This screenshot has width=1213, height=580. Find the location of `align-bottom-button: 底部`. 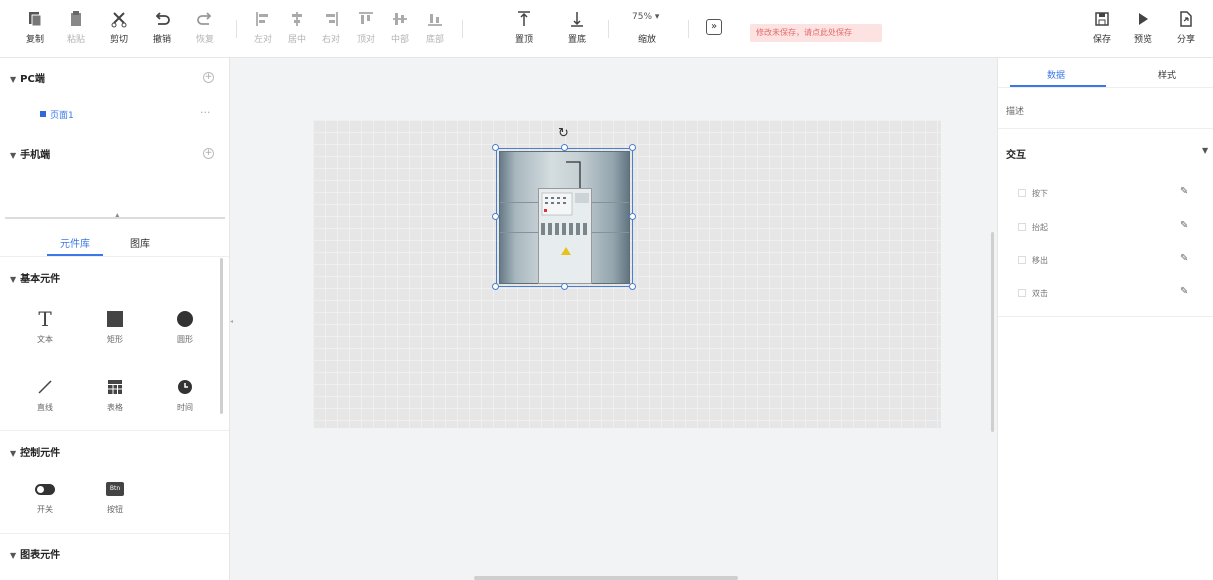

align-bottom-button: 底部 is located at coordinates (435, 27).